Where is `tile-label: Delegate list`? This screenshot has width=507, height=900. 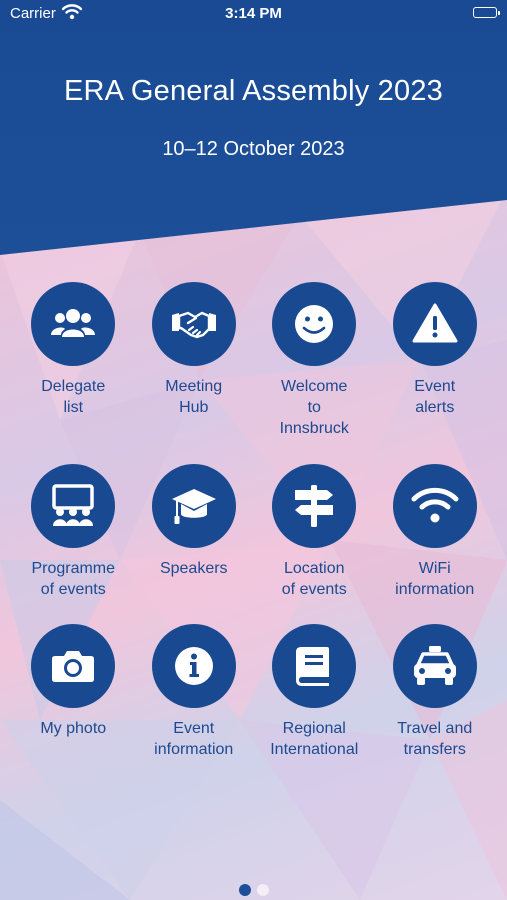 tile-label: Delegate list is located at coordinates (73, 397).